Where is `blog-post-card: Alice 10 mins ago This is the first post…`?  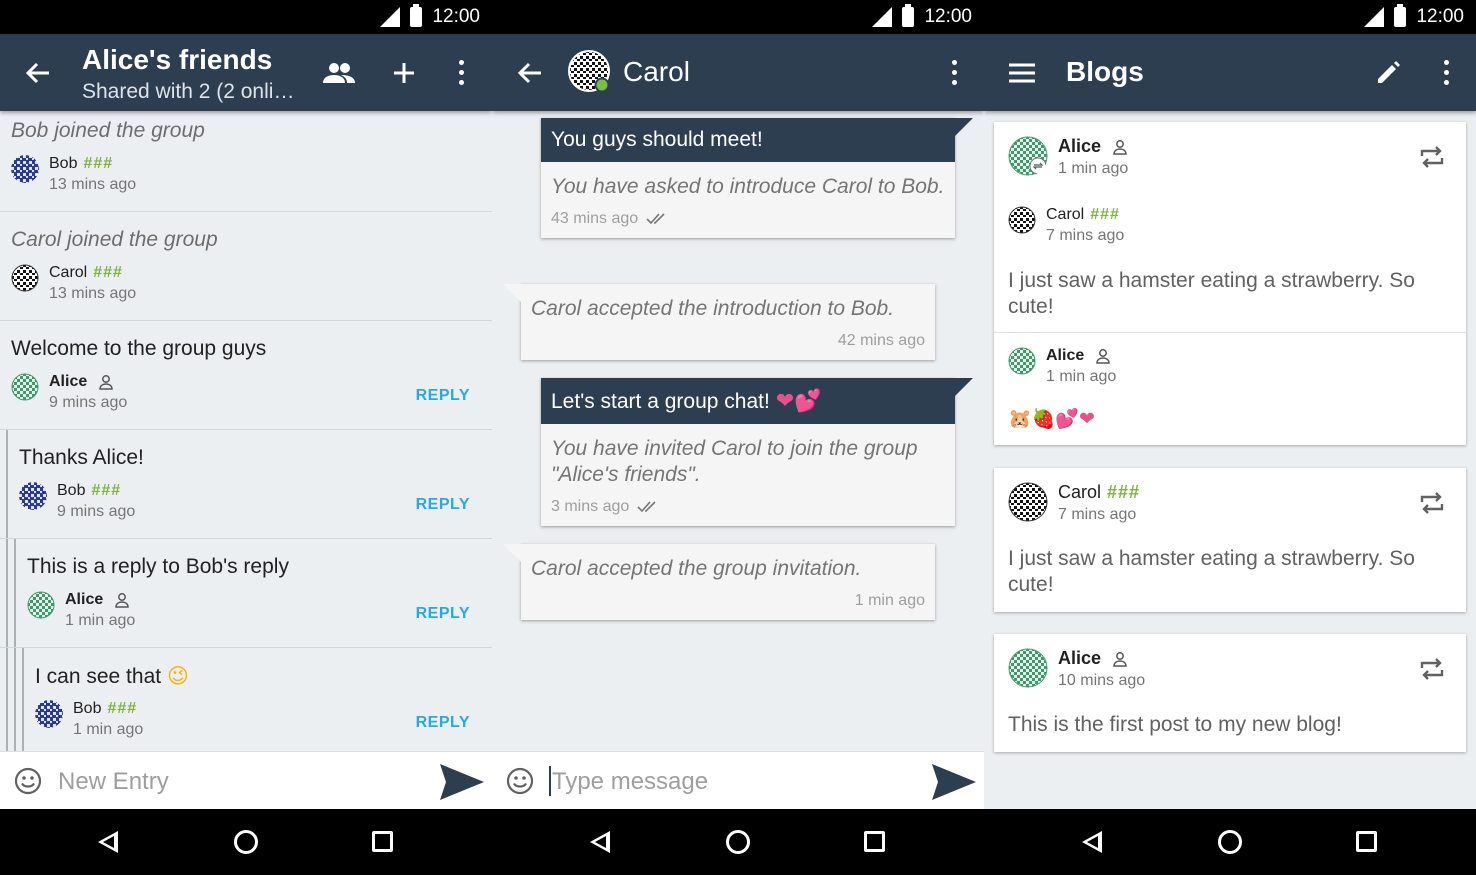
blog-post-card: Alice 10 mins ago This is the first post… is located at coordinates (1230, 693).